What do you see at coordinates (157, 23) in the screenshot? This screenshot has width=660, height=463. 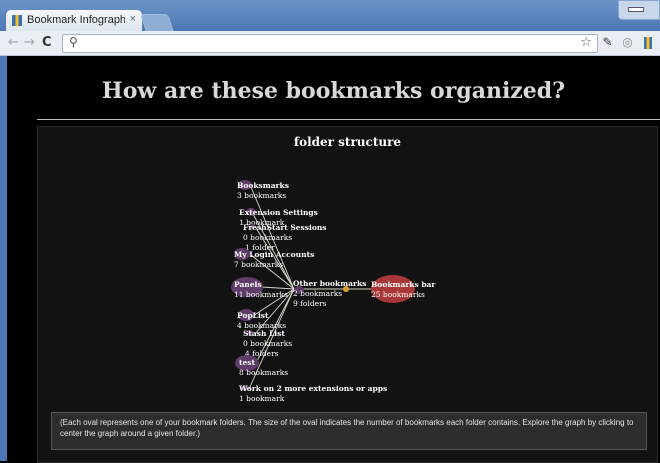 I see `new-tab-button` at bounding box center [157, 23].